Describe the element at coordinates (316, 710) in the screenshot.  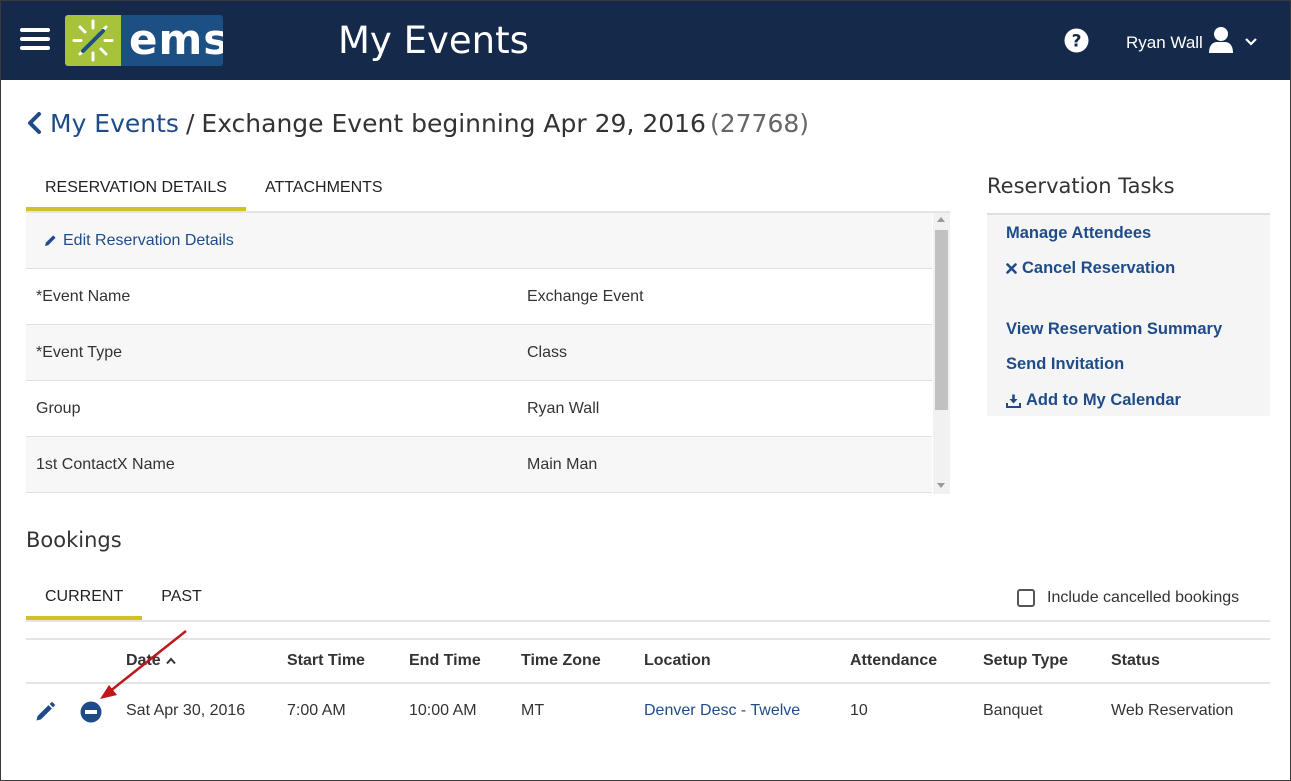
I see `booking-start-time: 7:00 AM` at that location.